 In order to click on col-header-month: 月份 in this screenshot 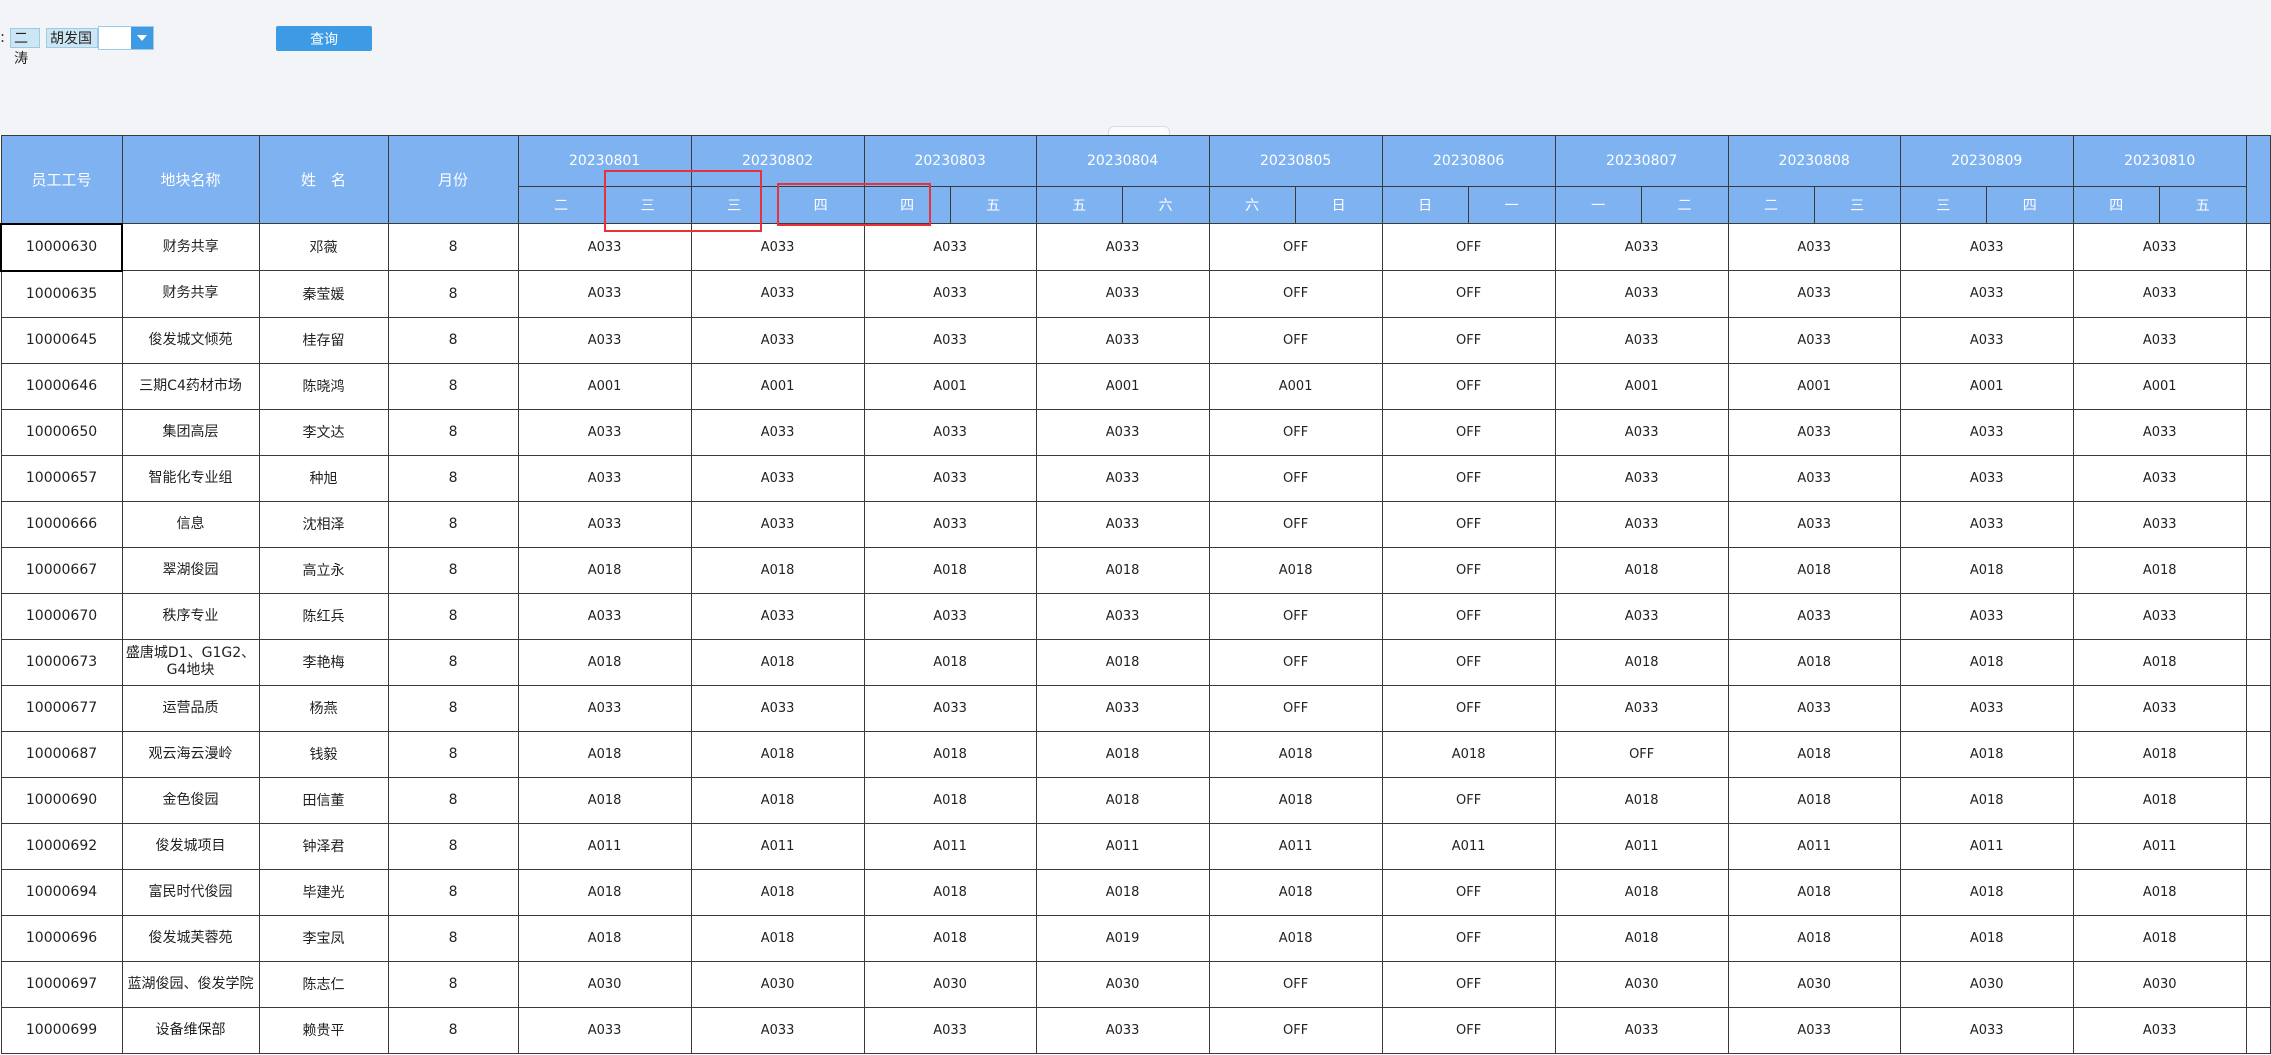, I will do `click(453, 179)`.